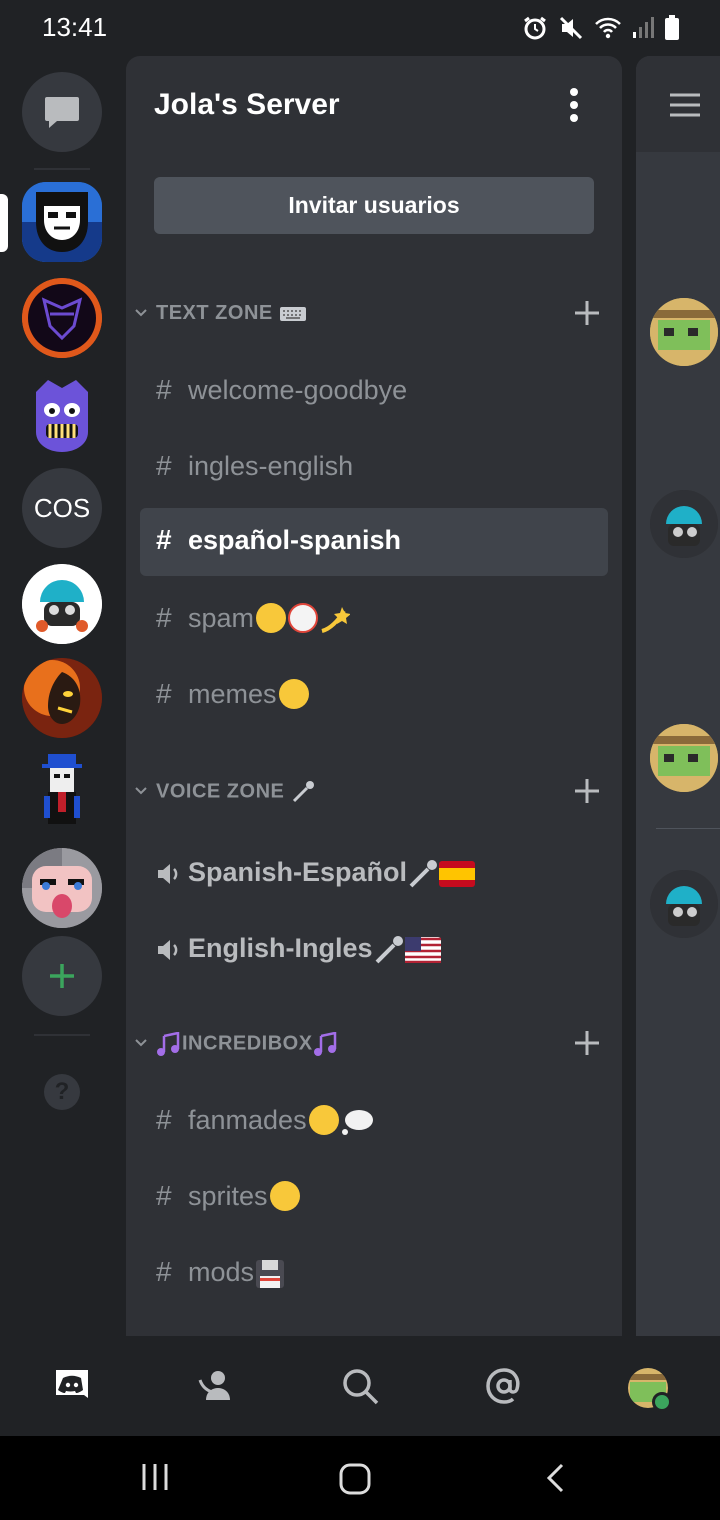  I want to click on channel-mods: # mods, so click(374, 1274).